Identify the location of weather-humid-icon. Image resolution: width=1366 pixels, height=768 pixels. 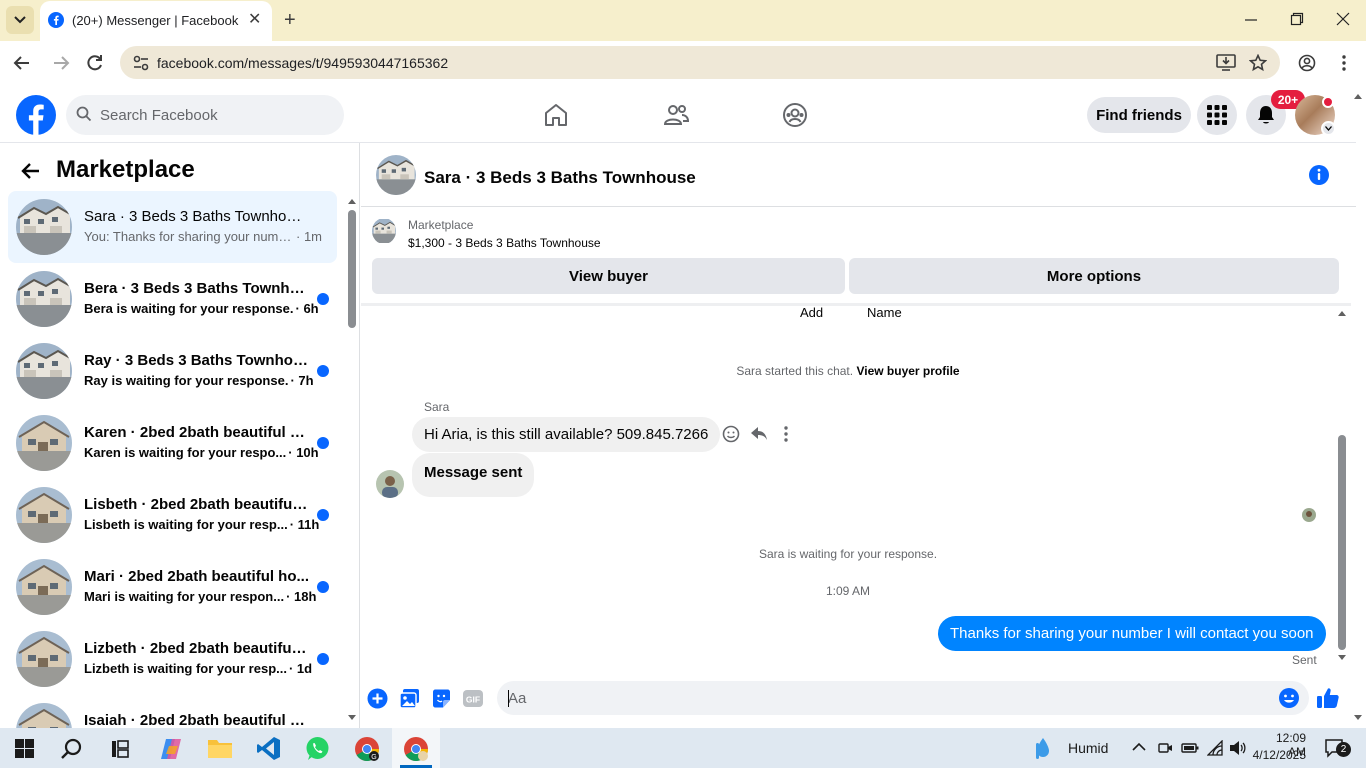
(1047, 749).